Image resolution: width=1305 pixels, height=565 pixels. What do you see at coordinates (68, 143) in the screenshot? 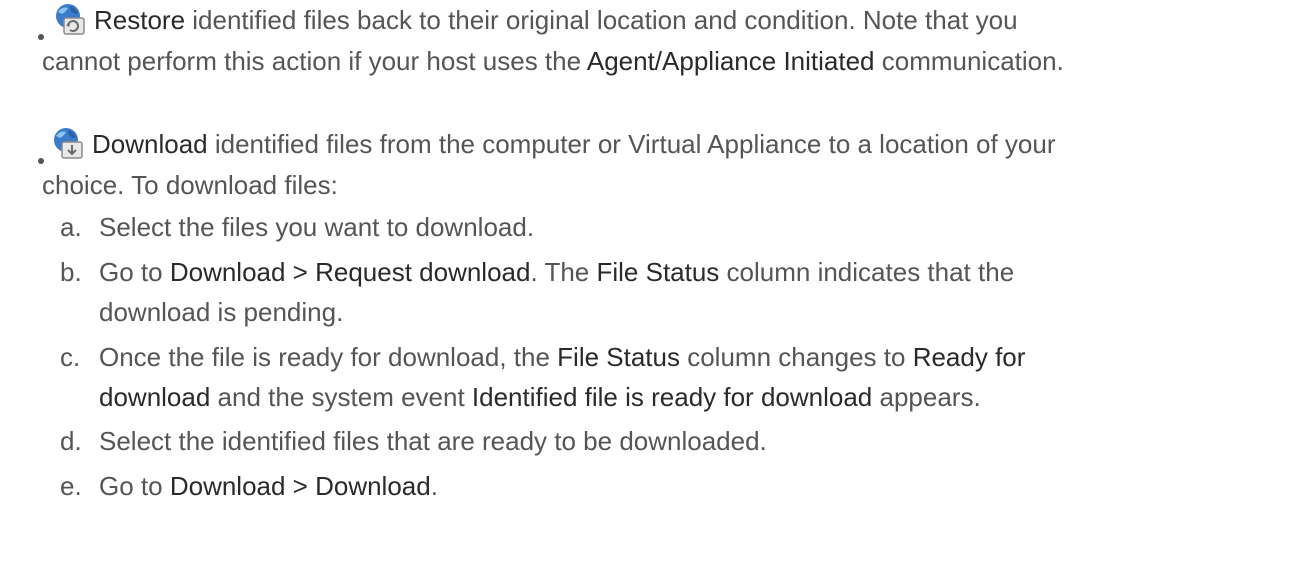
I see `download-icon` at bounding box center [68, 143].